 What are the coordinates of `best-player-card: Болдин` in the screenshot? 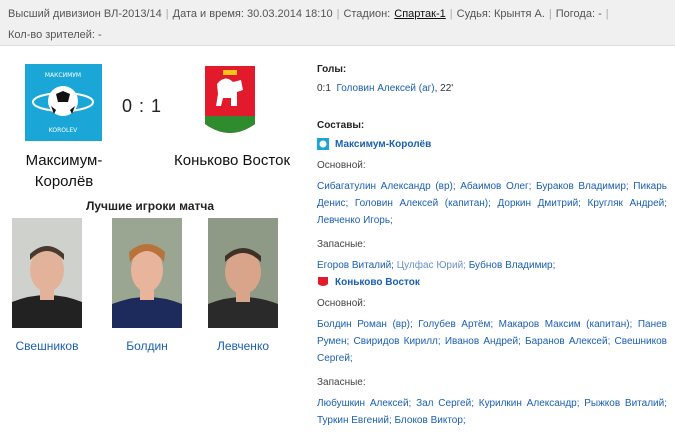 It's located at (147, 285).